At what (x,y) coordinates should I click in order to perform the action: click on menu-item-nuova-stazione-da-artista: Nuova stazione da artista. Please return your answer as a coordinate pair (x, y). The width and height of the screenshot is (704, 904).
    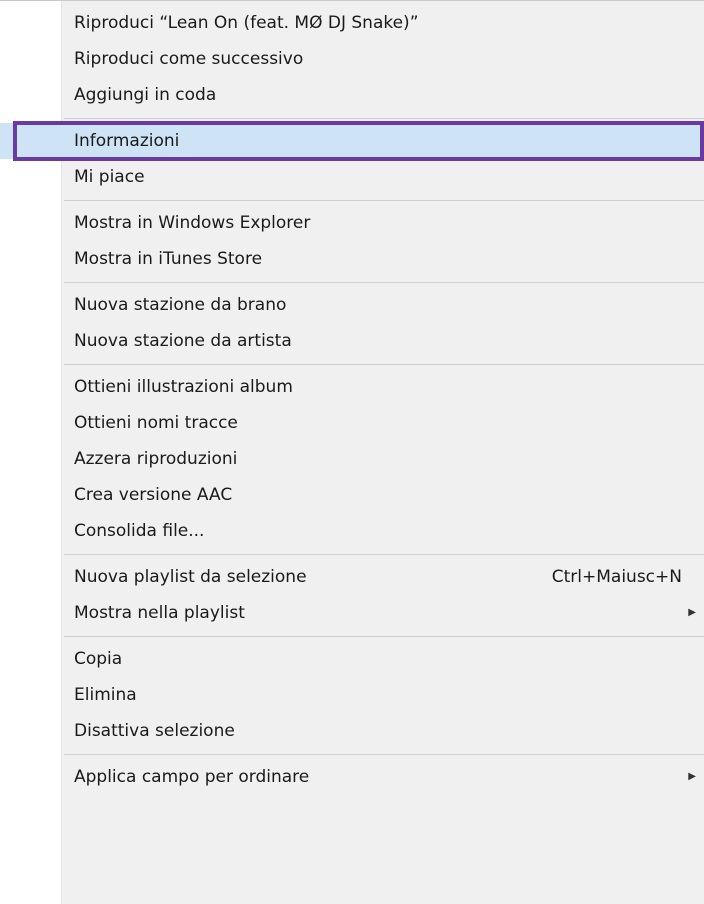
    Looking at the image, I should click on (352, 341).